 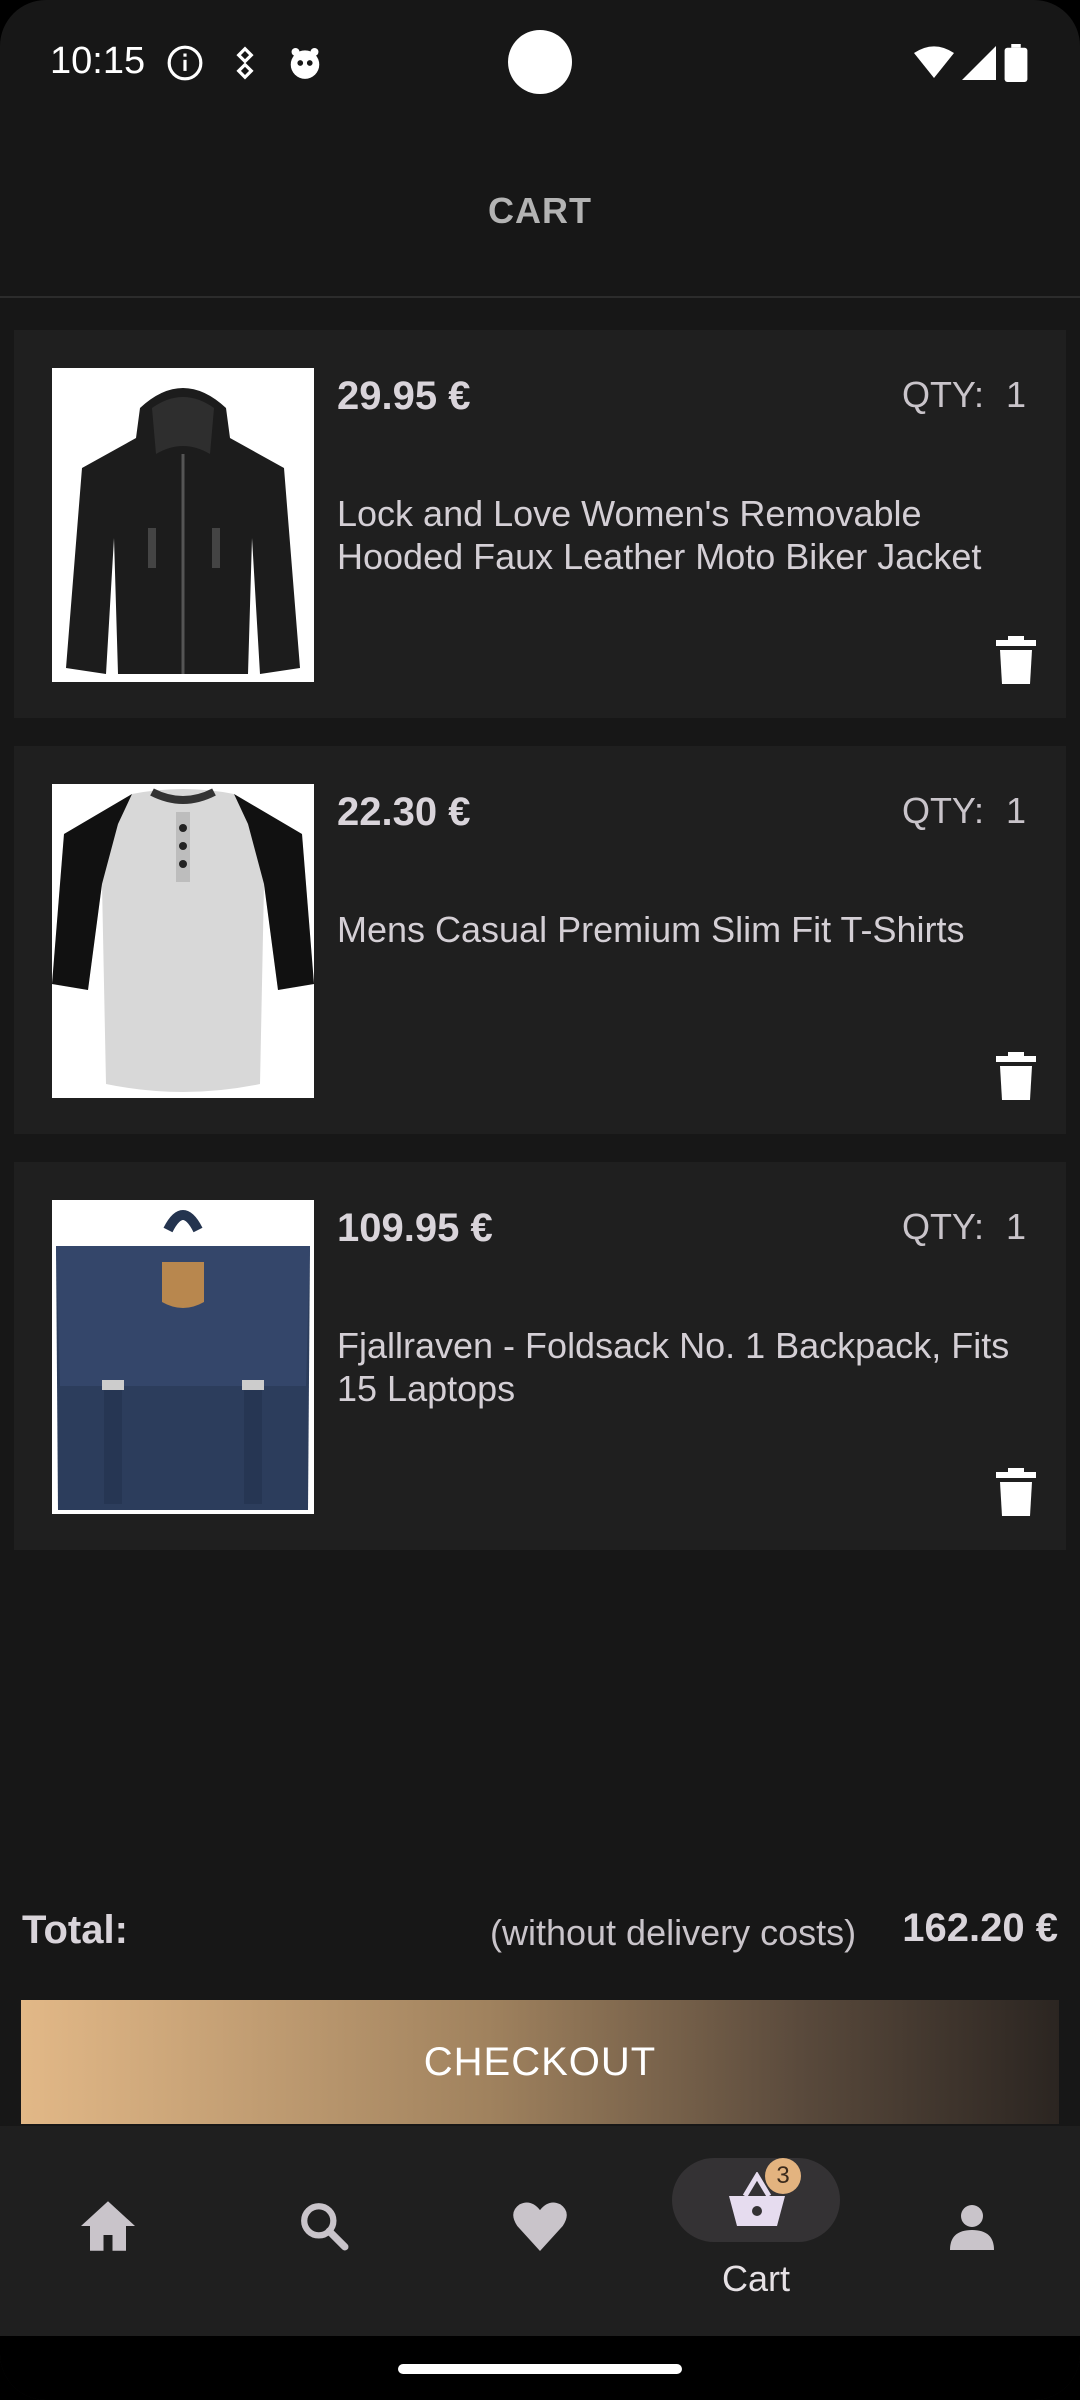 I want to click on home-icon, so click(x=108, y=2226).